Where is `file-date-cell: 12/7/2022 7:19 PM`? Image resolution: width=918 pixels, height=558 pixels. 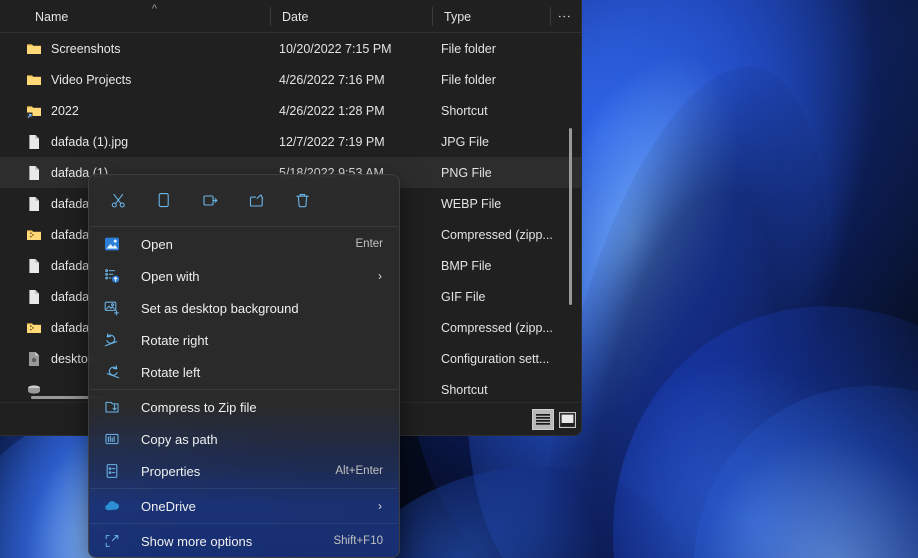 file-date-cell: 12/7/2022 7:19 PM is located at coordinates (332, 141).